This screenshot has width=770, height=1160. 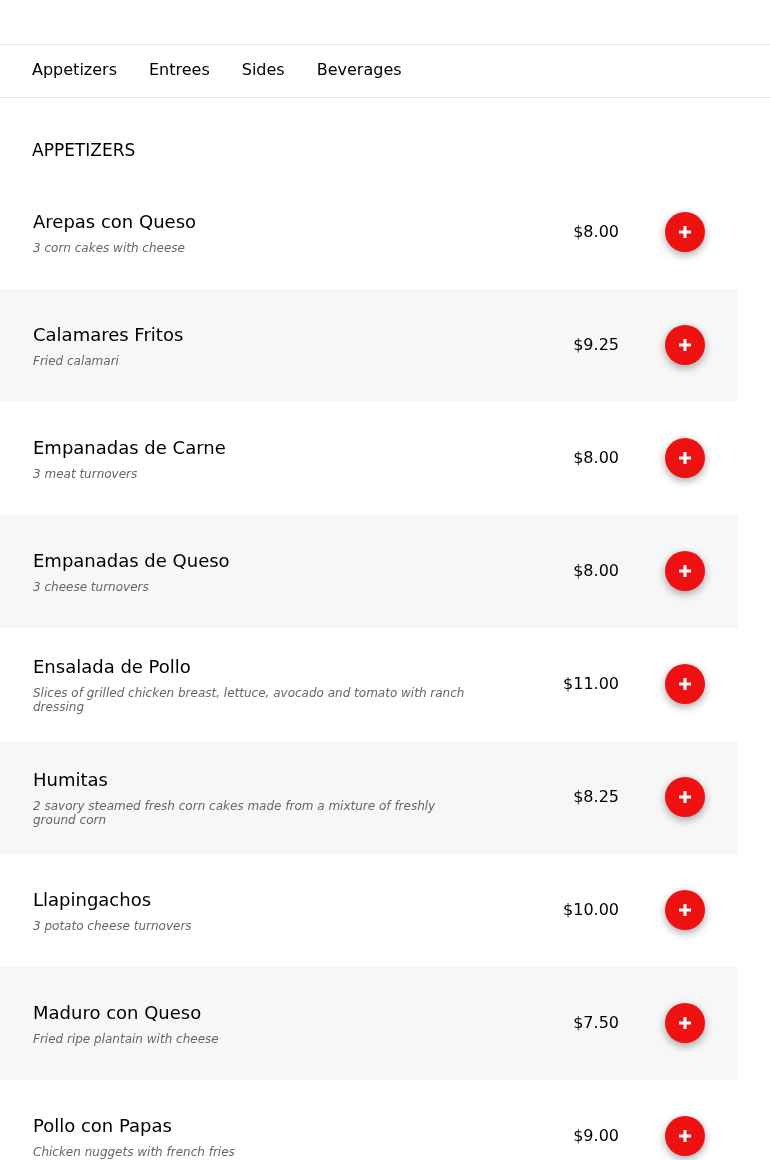 What do you see at coordinates (596, 797) in the screenshot?
I see `item-price: $8.25` at bounding box center [596, 797].